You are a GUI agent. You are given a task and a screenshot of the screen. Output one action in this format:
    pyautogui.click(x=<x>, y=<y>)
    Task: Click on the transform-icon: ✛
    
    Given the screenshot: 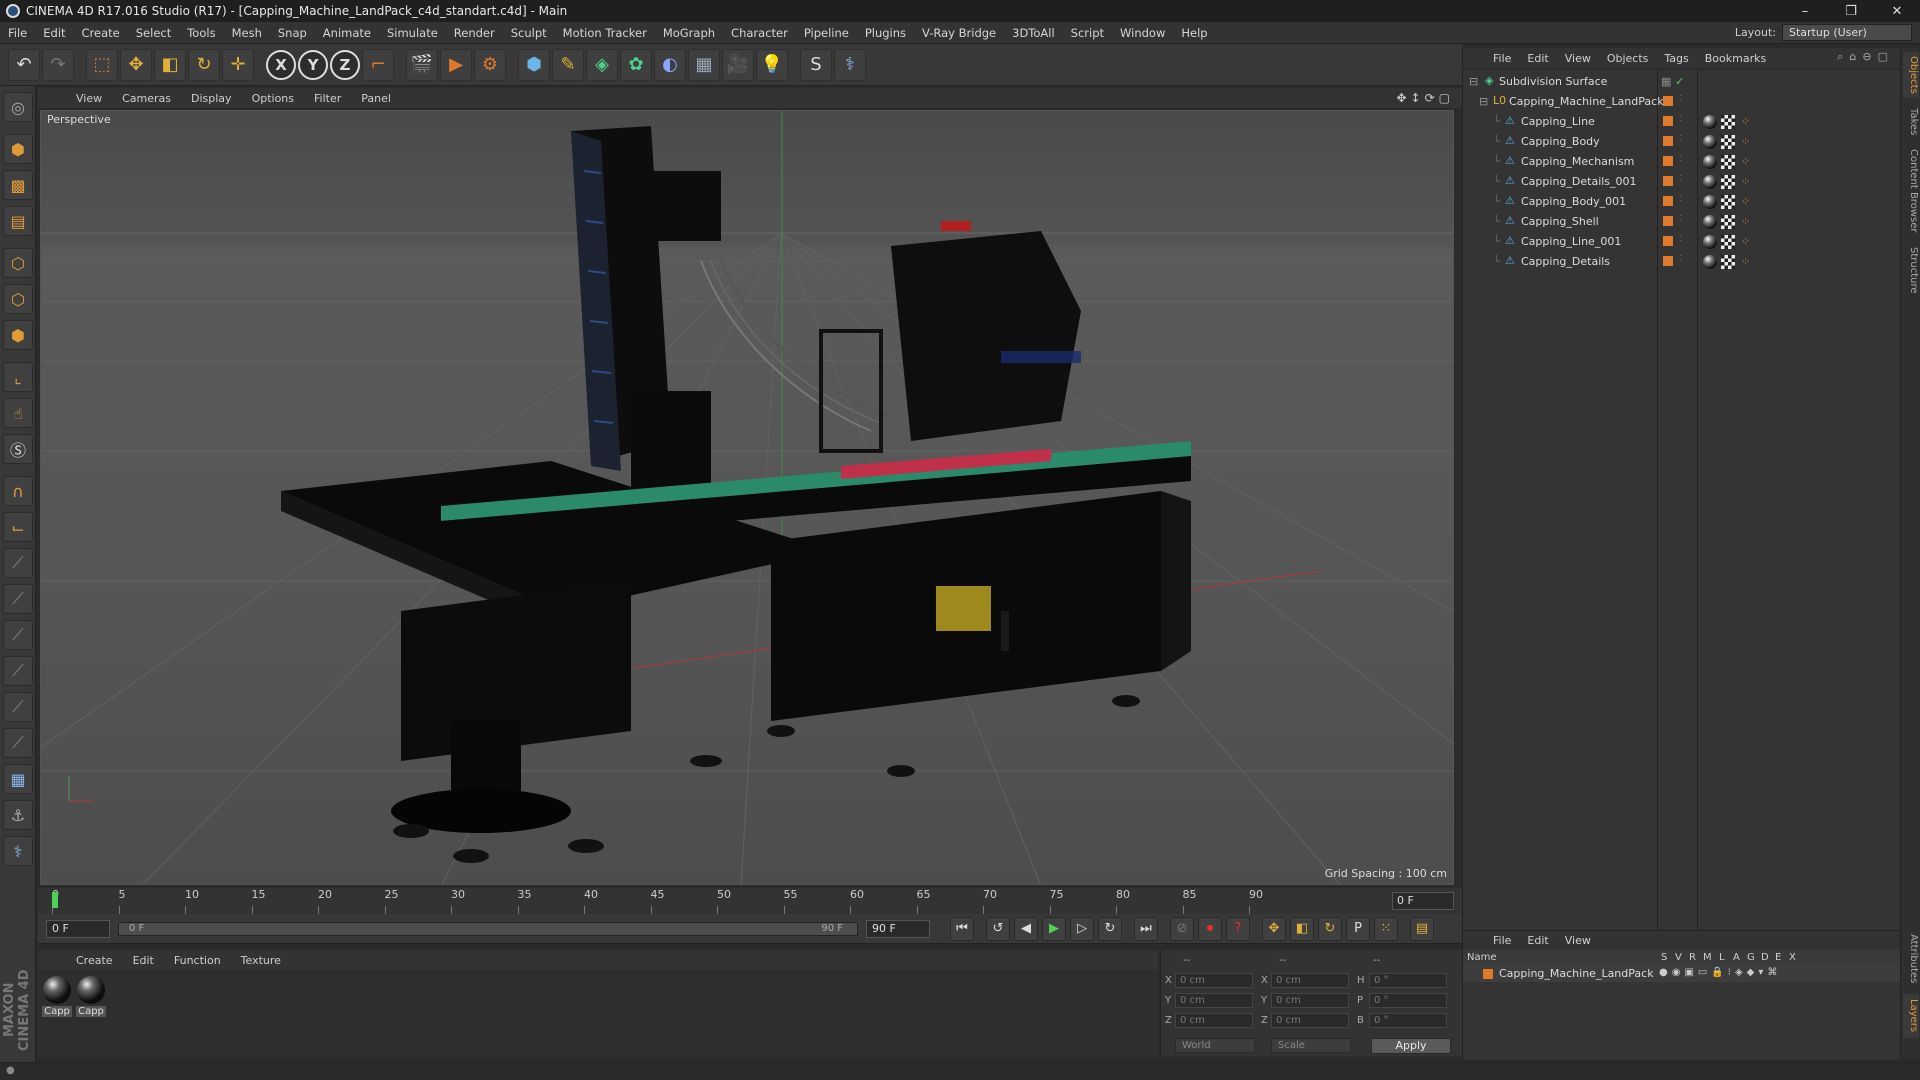 What is the action you would take?
    pyautogui.click(x=238, y=64)
    